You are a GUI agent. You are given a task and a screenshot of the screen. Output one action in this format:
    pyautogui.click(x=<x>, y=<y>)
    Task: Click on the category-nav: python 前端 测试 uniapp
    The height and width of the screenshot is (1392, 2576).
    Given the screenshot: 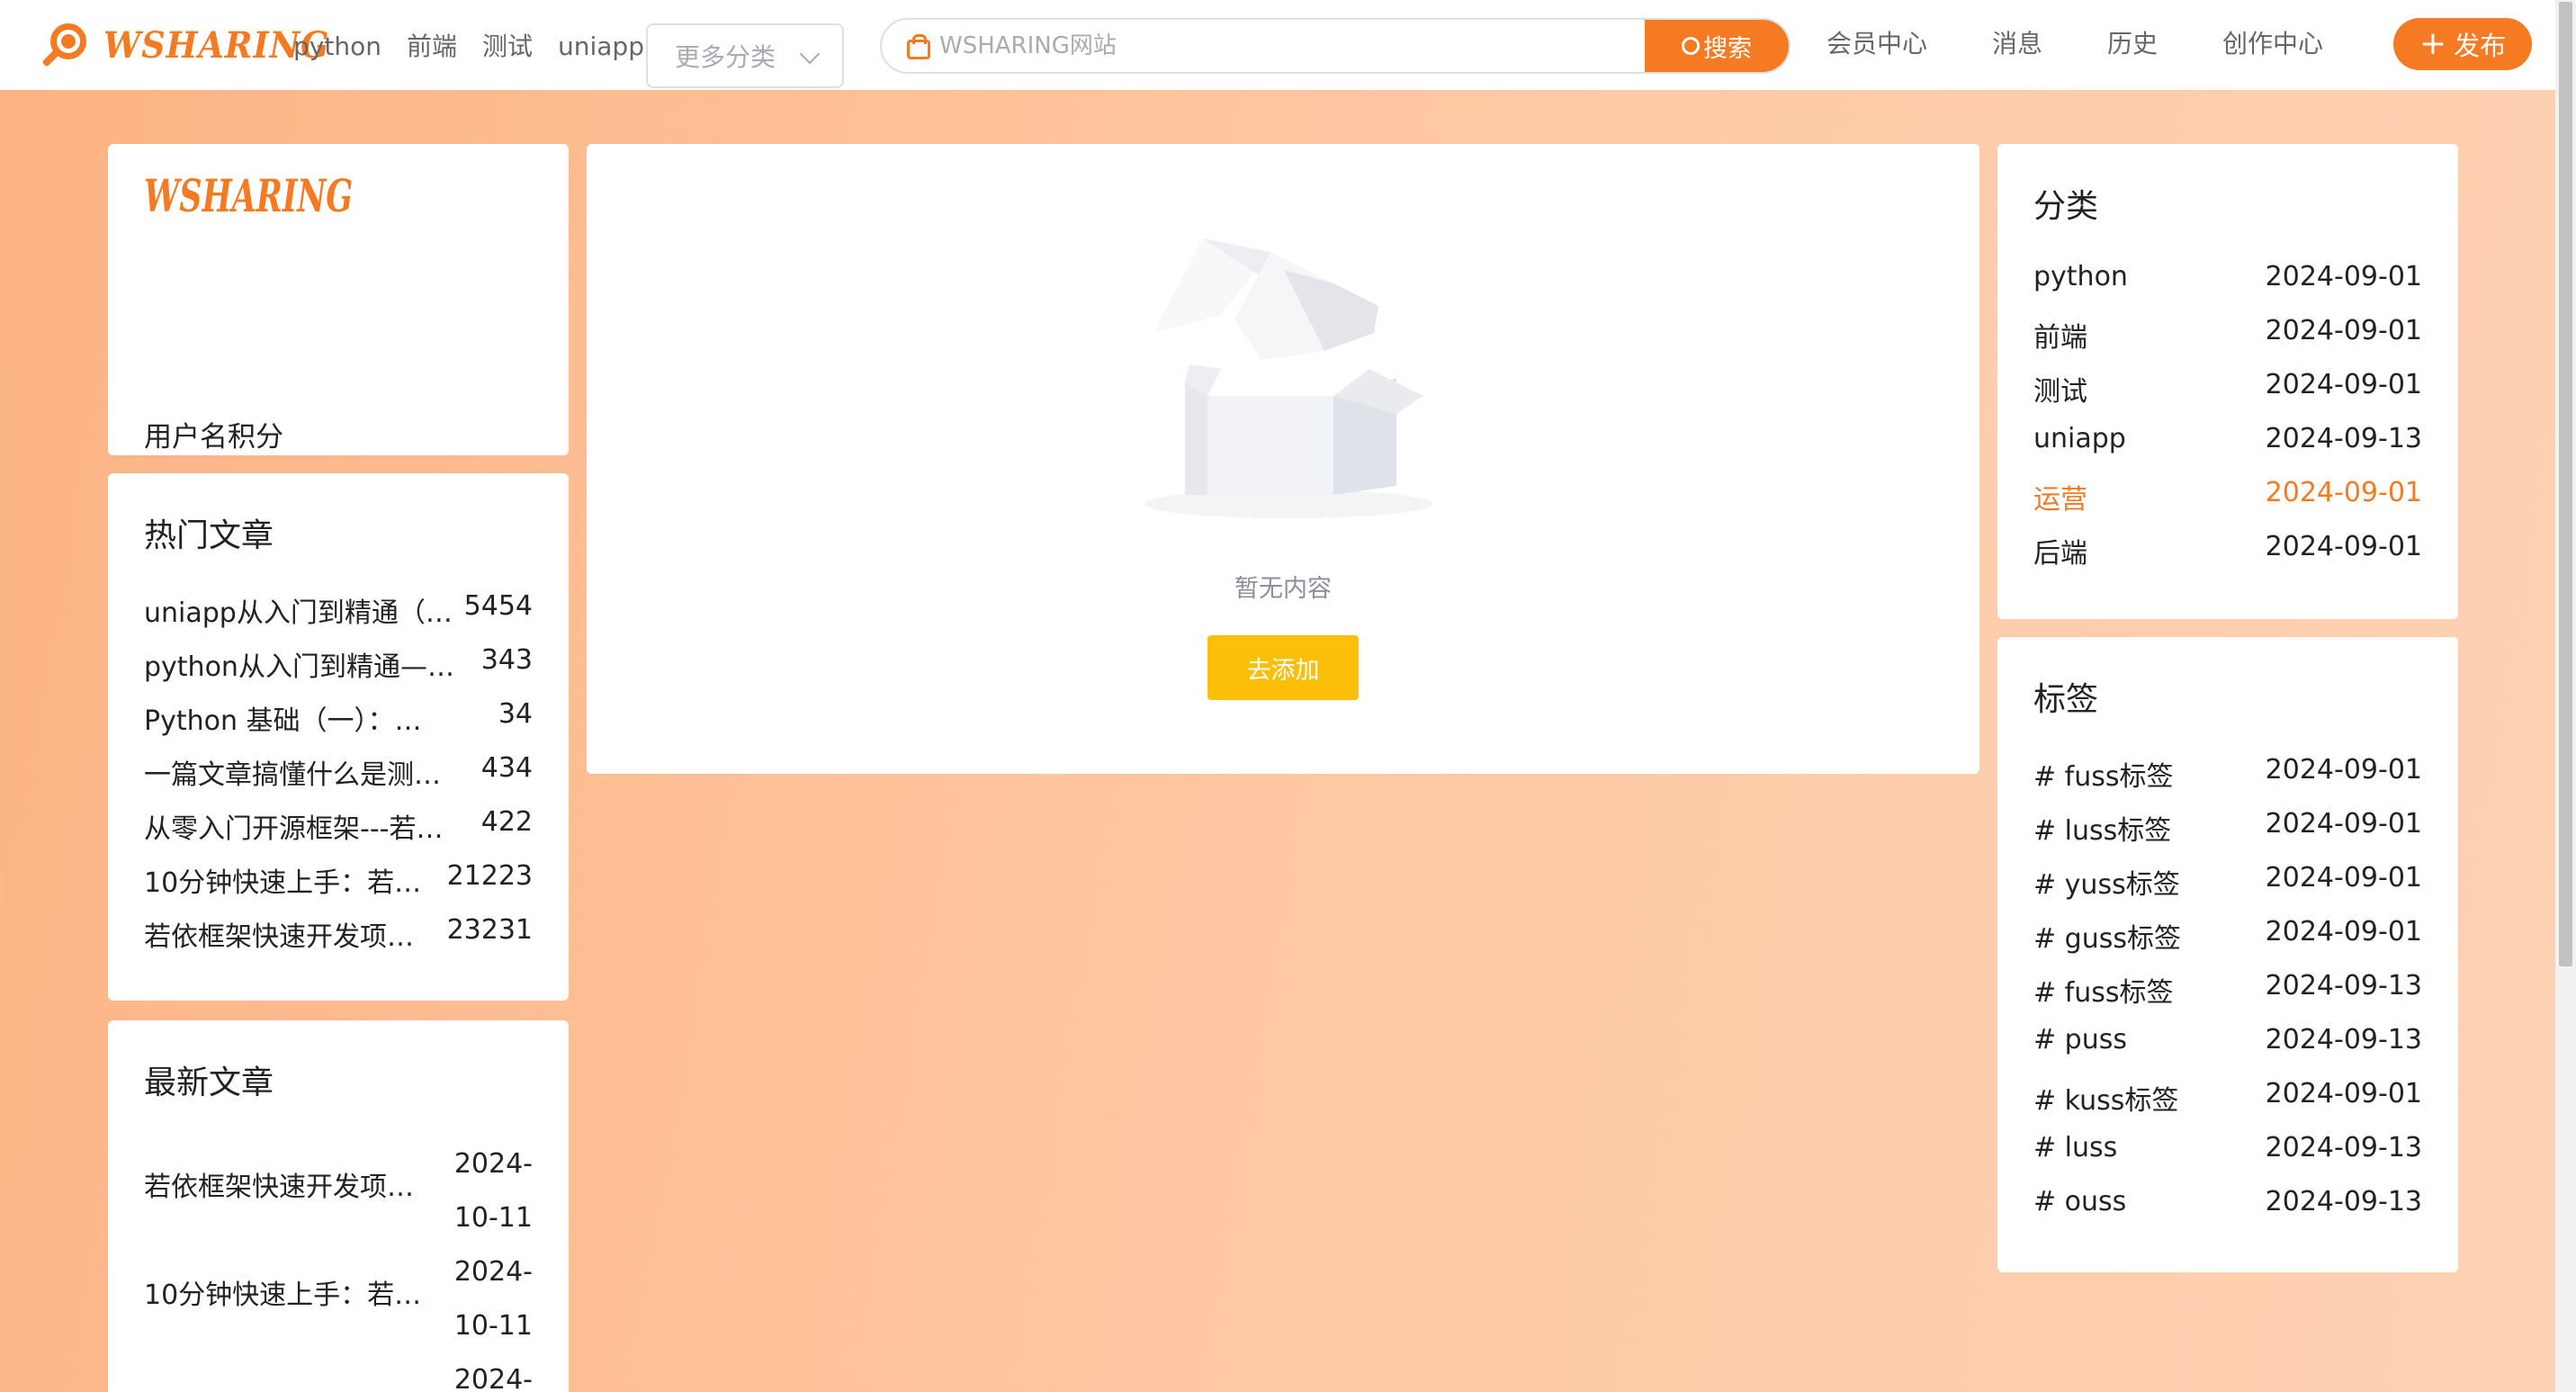 What is the action you would take?
    pyautogui.click(x=481, y=47)
    